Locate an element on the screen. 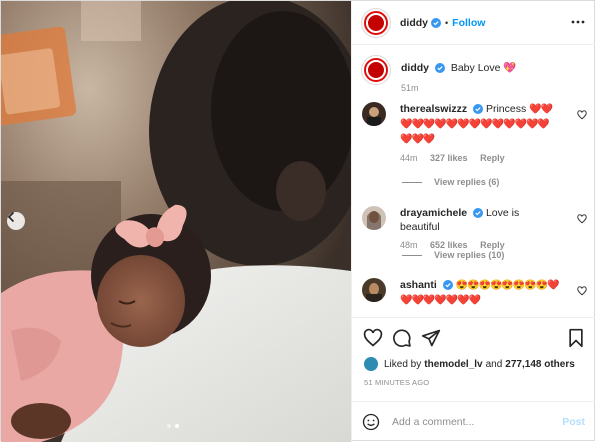 The image size is (595, 442). comment-time: 44m is located at coordinates (409, 158).